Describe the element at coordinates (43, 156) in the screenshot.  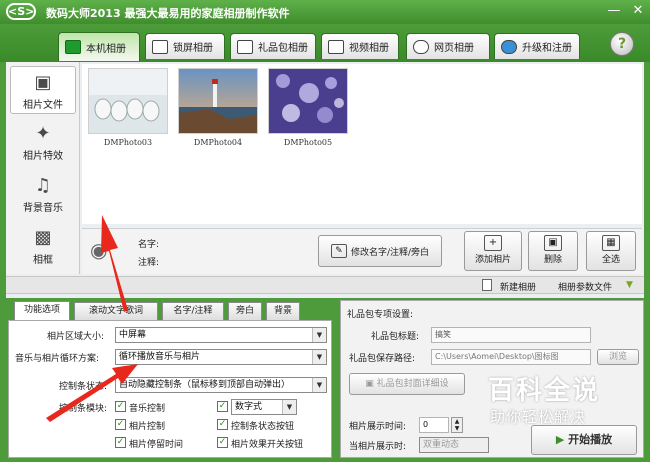
I see `sidebar-item-label: 相片特效` at that location.